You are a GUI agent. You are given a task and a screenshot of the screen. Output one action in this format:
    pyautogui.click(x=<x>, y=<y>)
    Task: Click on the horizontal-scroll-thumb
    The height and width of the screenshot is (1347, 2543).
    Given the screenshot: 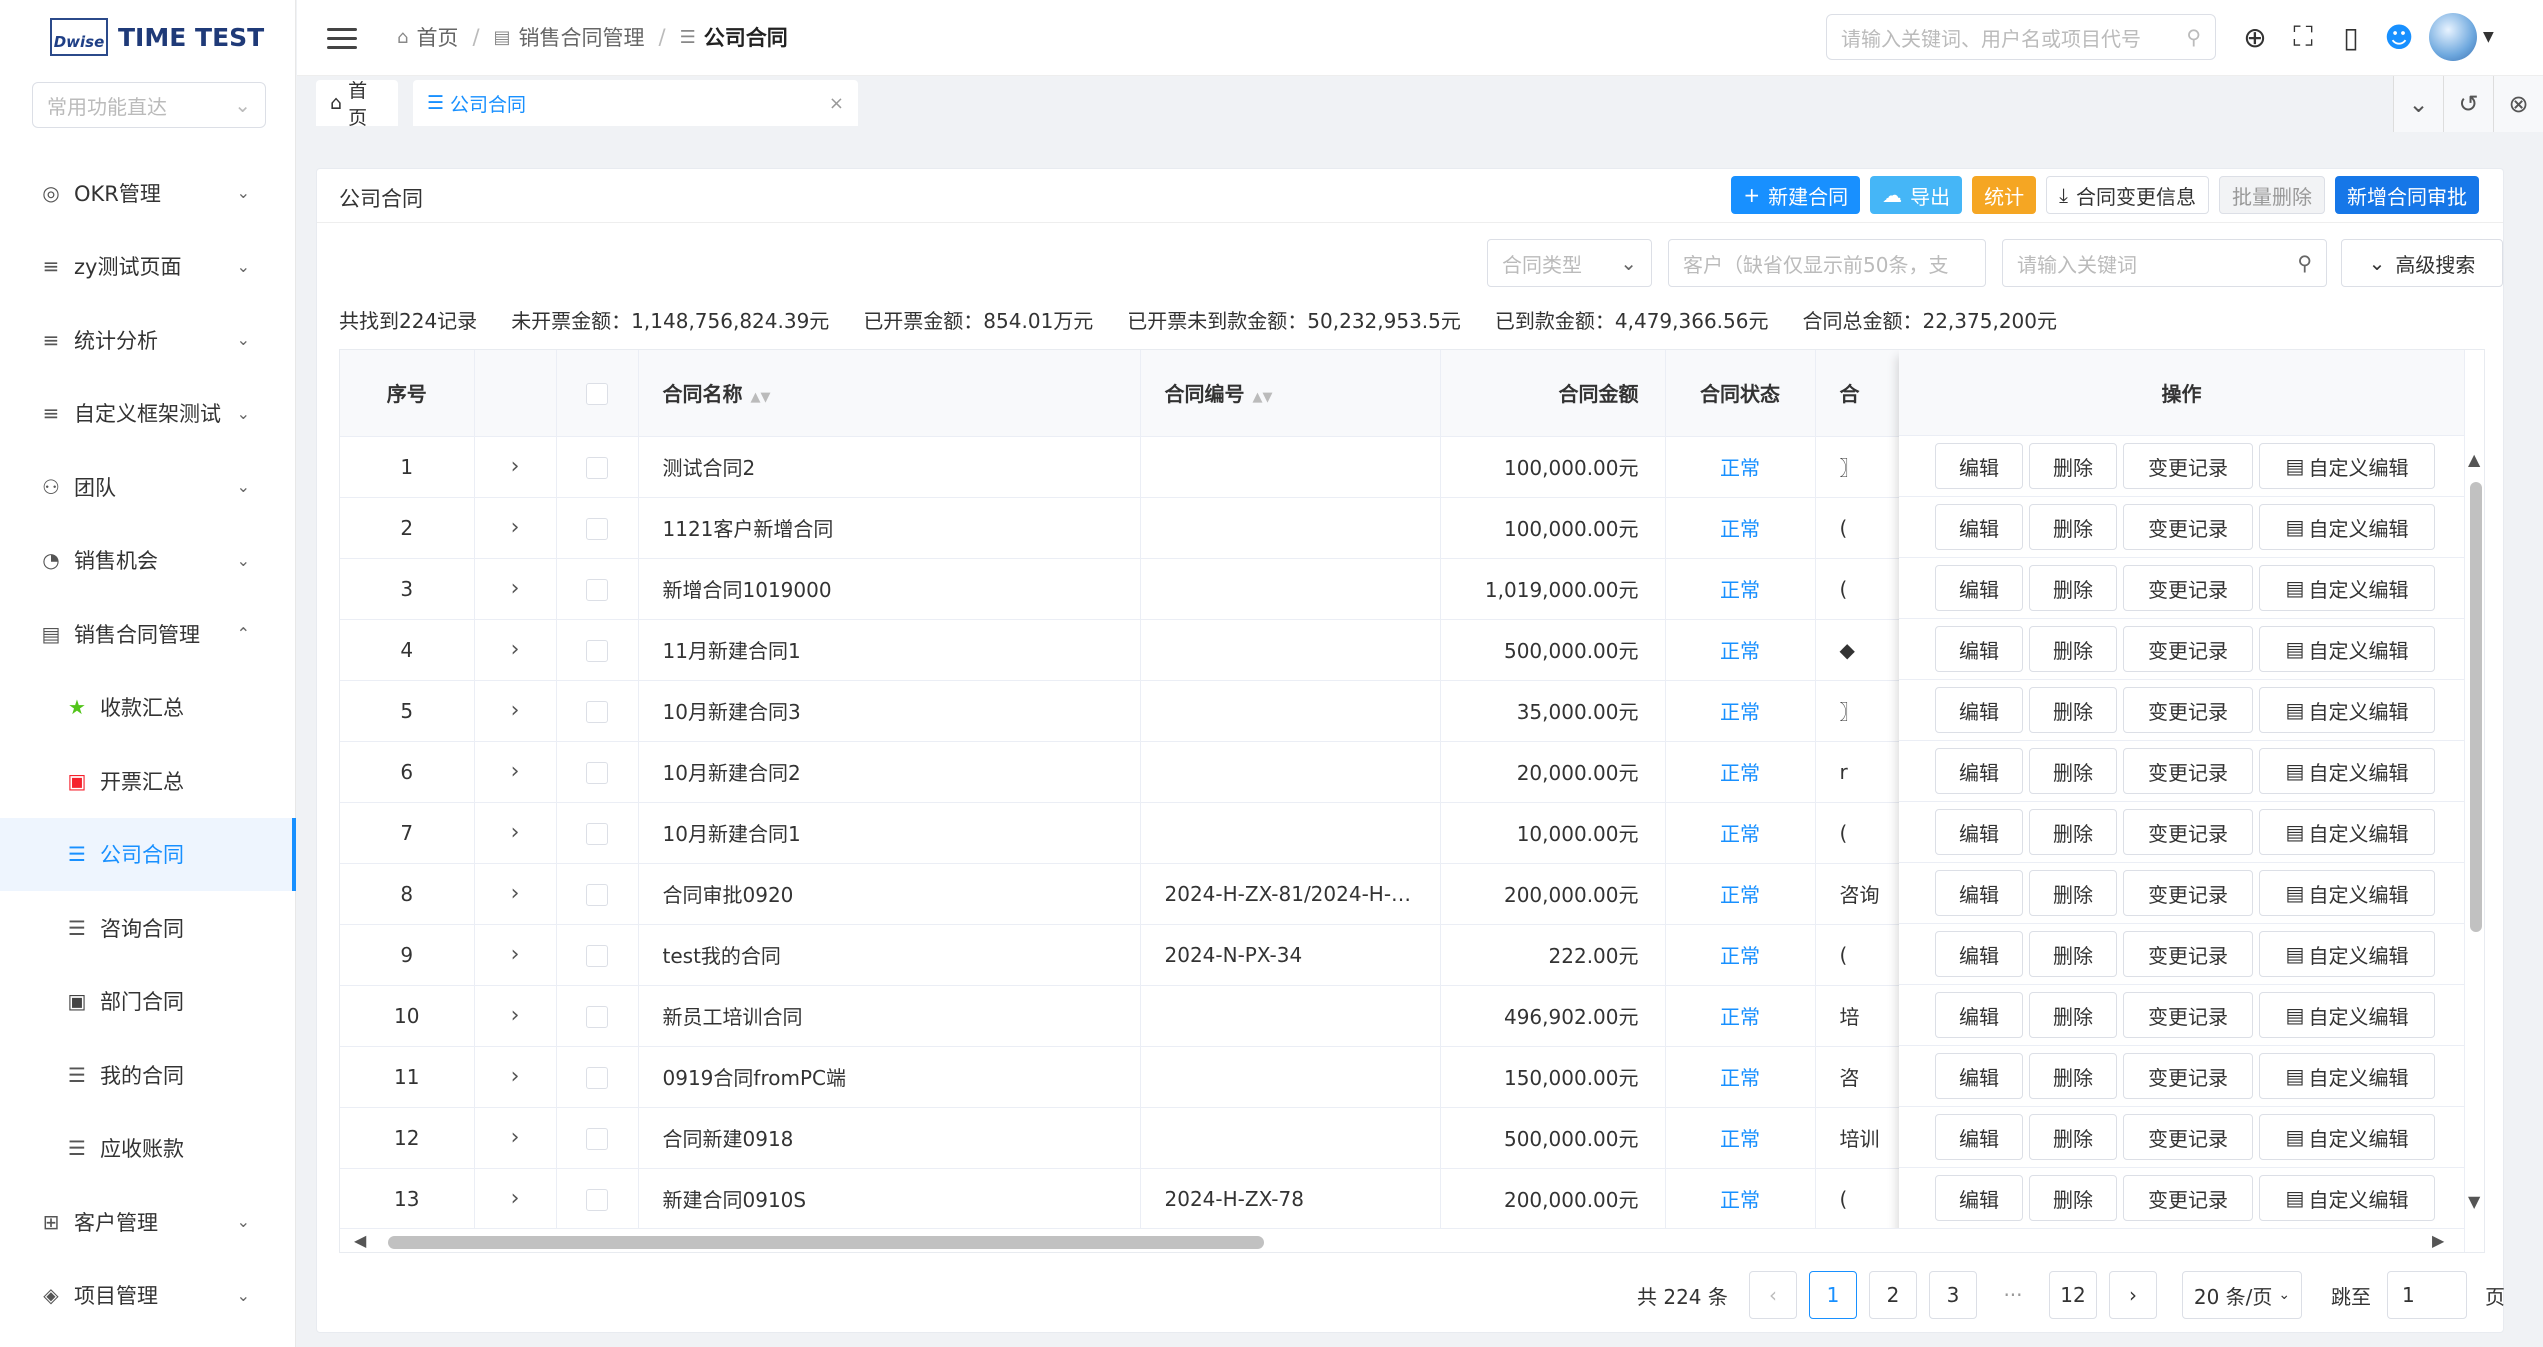 What is the action you would take?
    pyautogui.click(x=826, y=1242)
    